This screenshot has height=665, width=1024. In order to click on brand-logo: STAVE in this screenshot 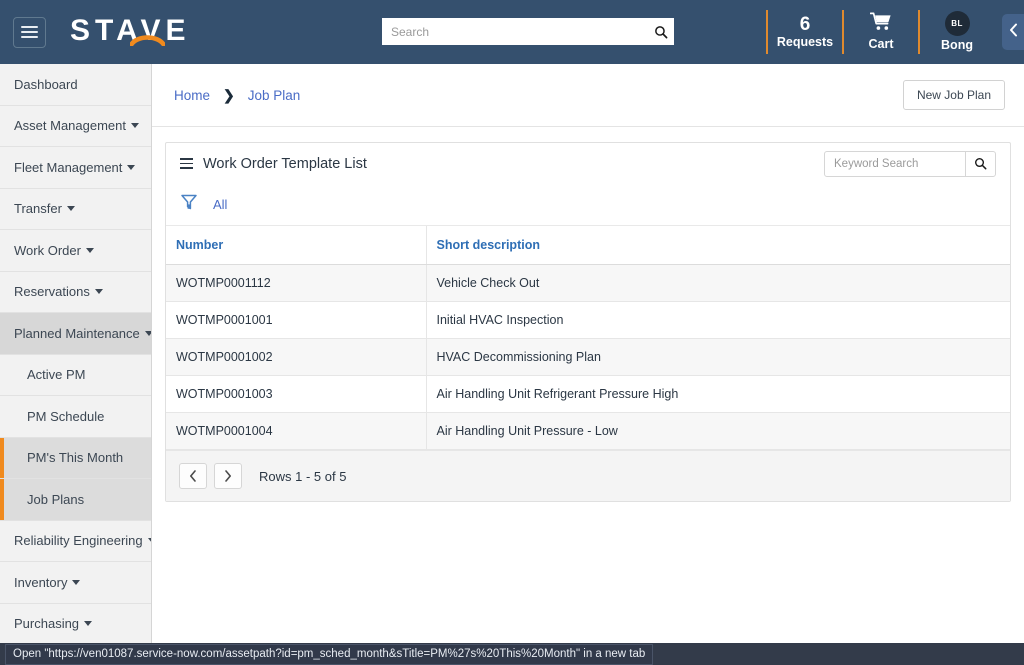, I will do `click(130, 32)`.